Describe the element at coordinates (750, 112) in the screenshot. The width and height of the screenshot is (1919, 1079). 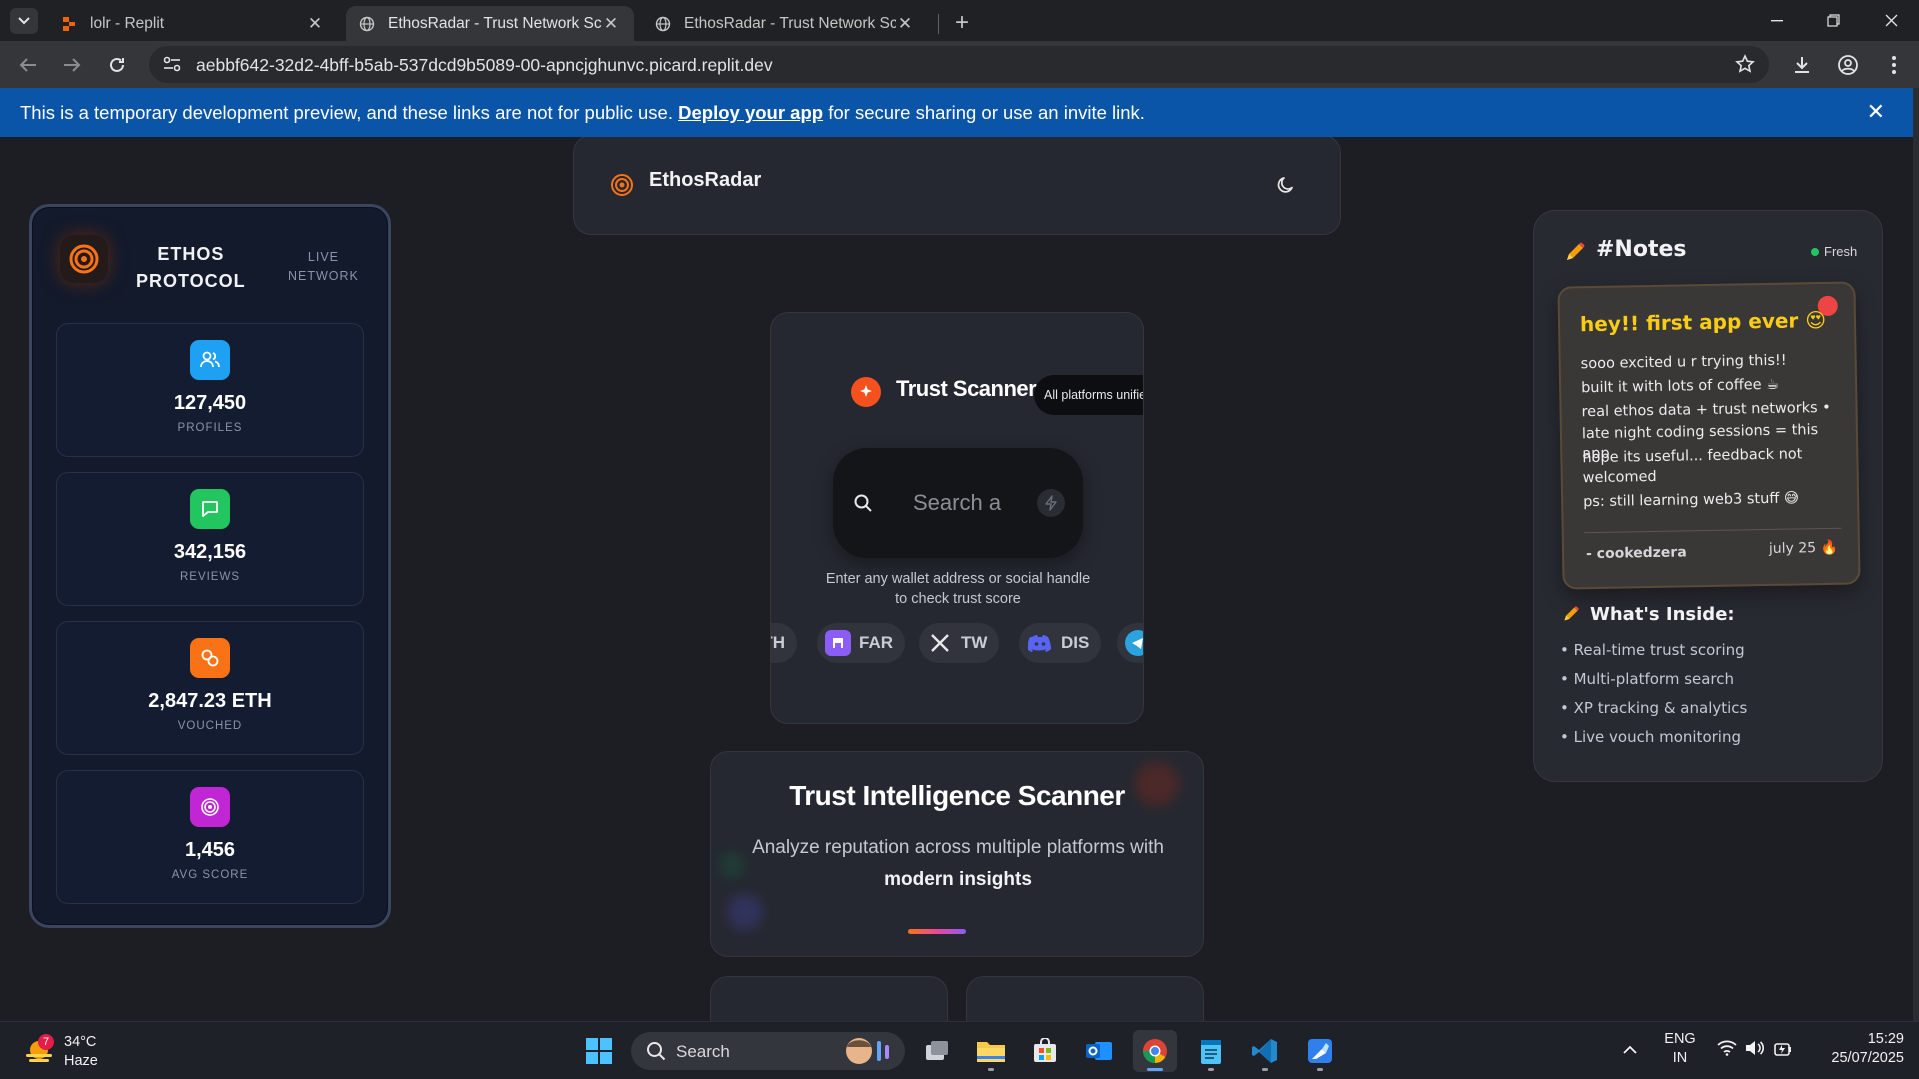
I see `deploy-app-link: Deploy your app` at that location.